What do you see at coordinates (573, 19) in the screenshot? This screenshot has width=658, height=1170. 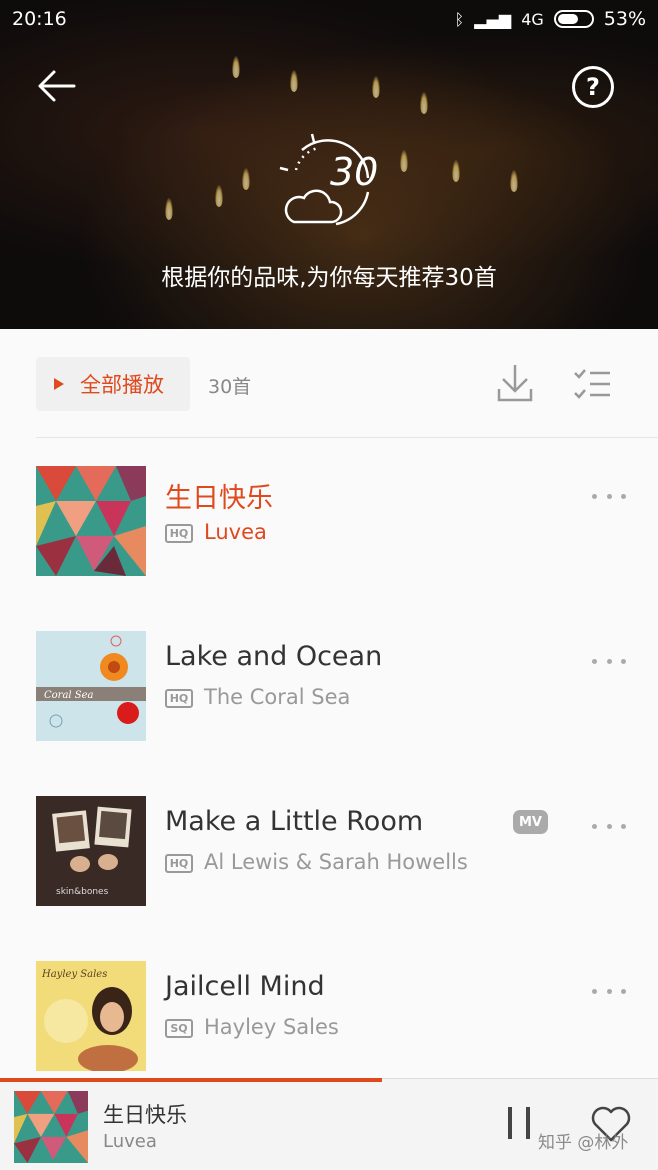 I see `battery-icon` at bounding box center [573, 19].